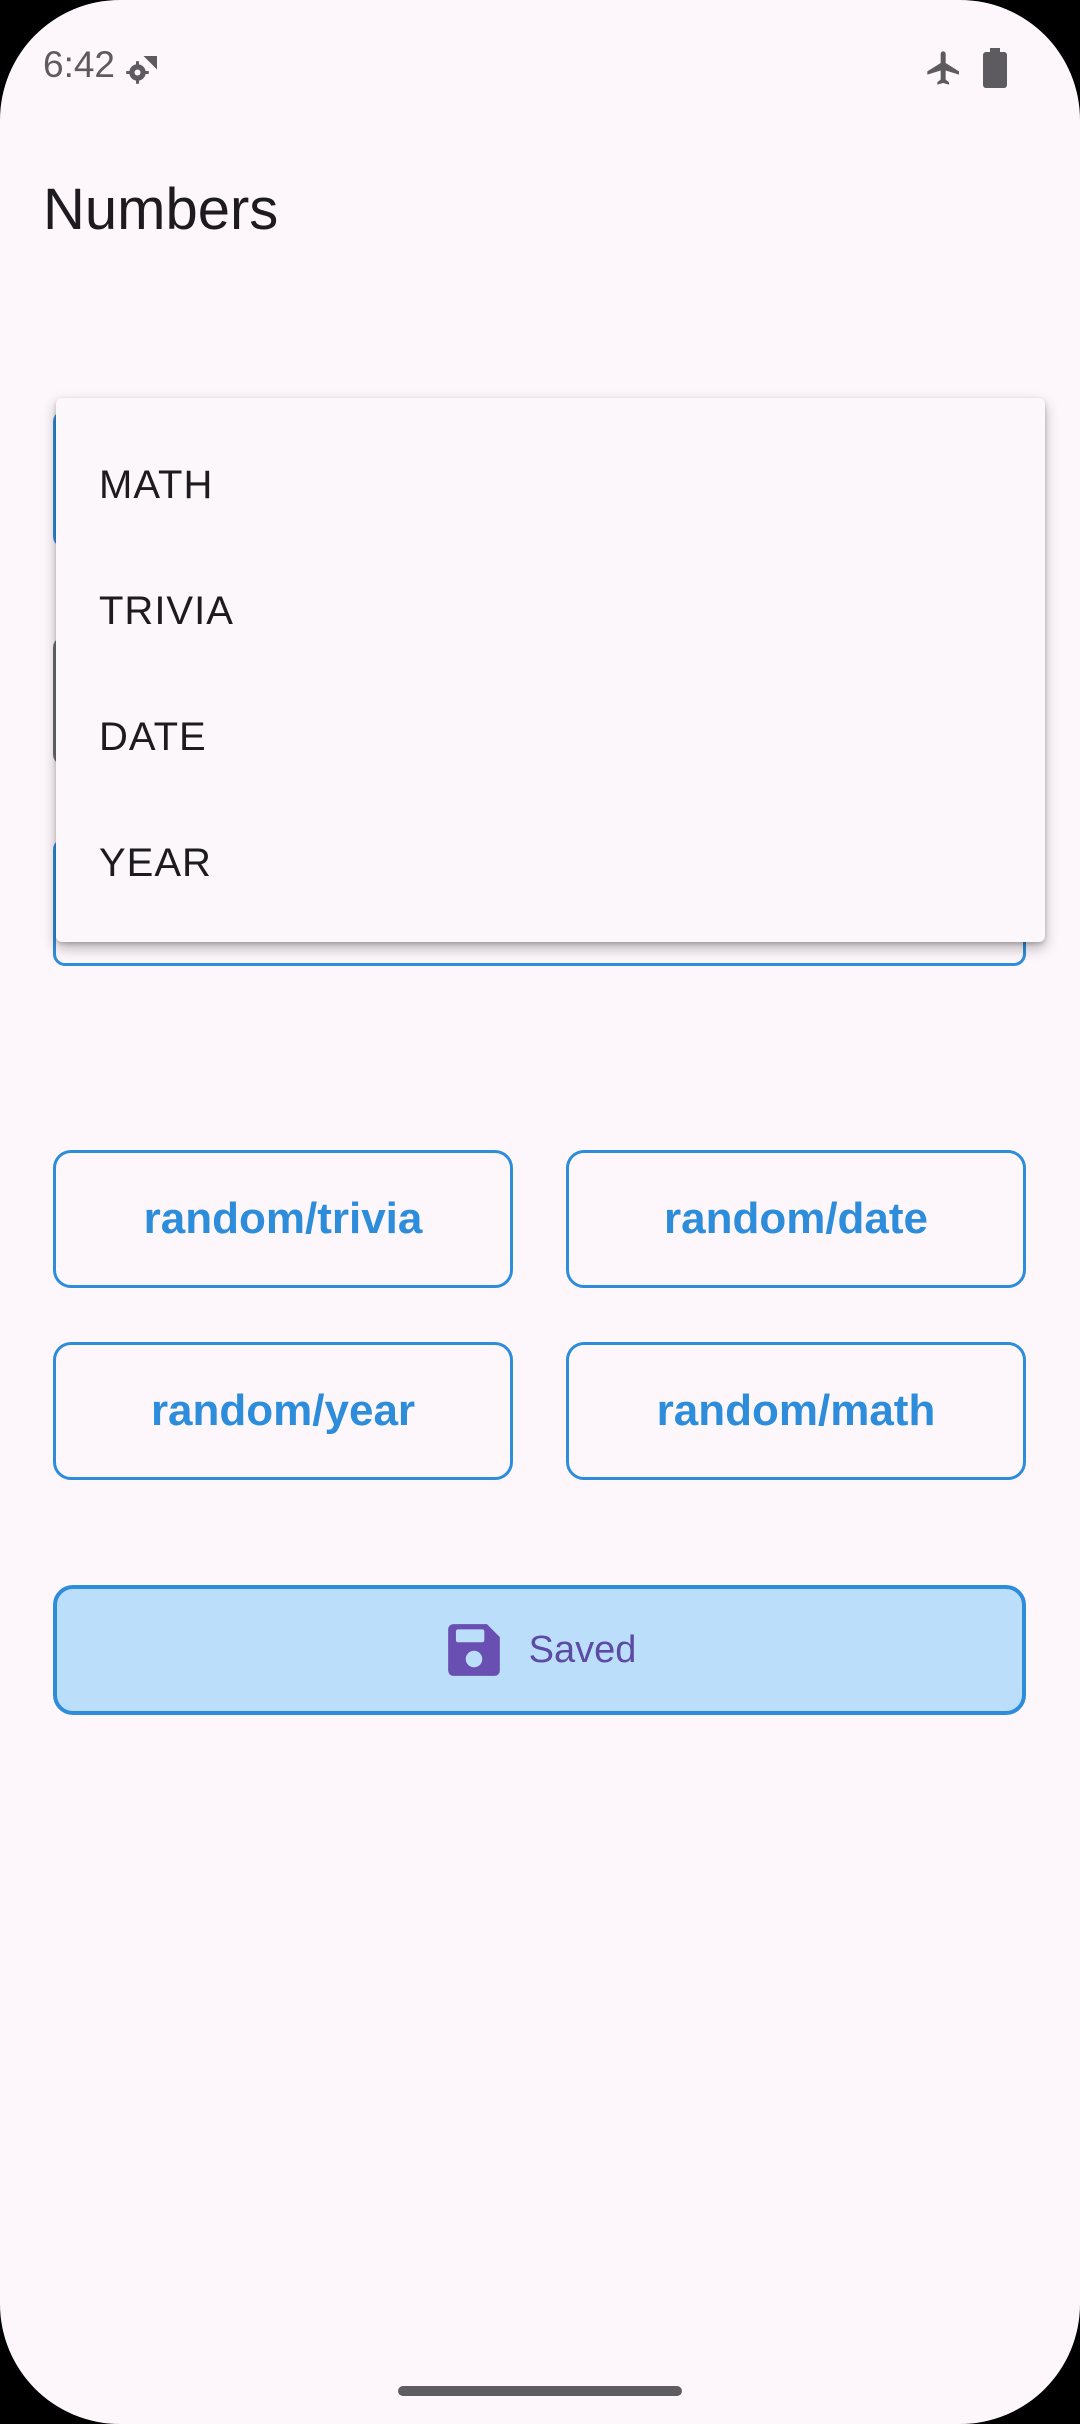 The width and height of the screenshot is (1080, 2424). Describe the element at coordinates (796, 1219) in the screenshot. I see `random-date-button: random/date` at that location.